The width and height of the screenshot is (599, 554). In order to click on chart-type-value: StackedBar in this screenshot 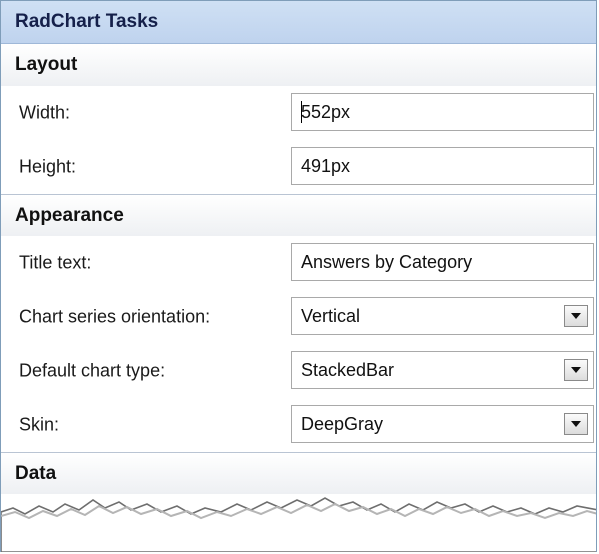, I will do `click(348, 369)`.